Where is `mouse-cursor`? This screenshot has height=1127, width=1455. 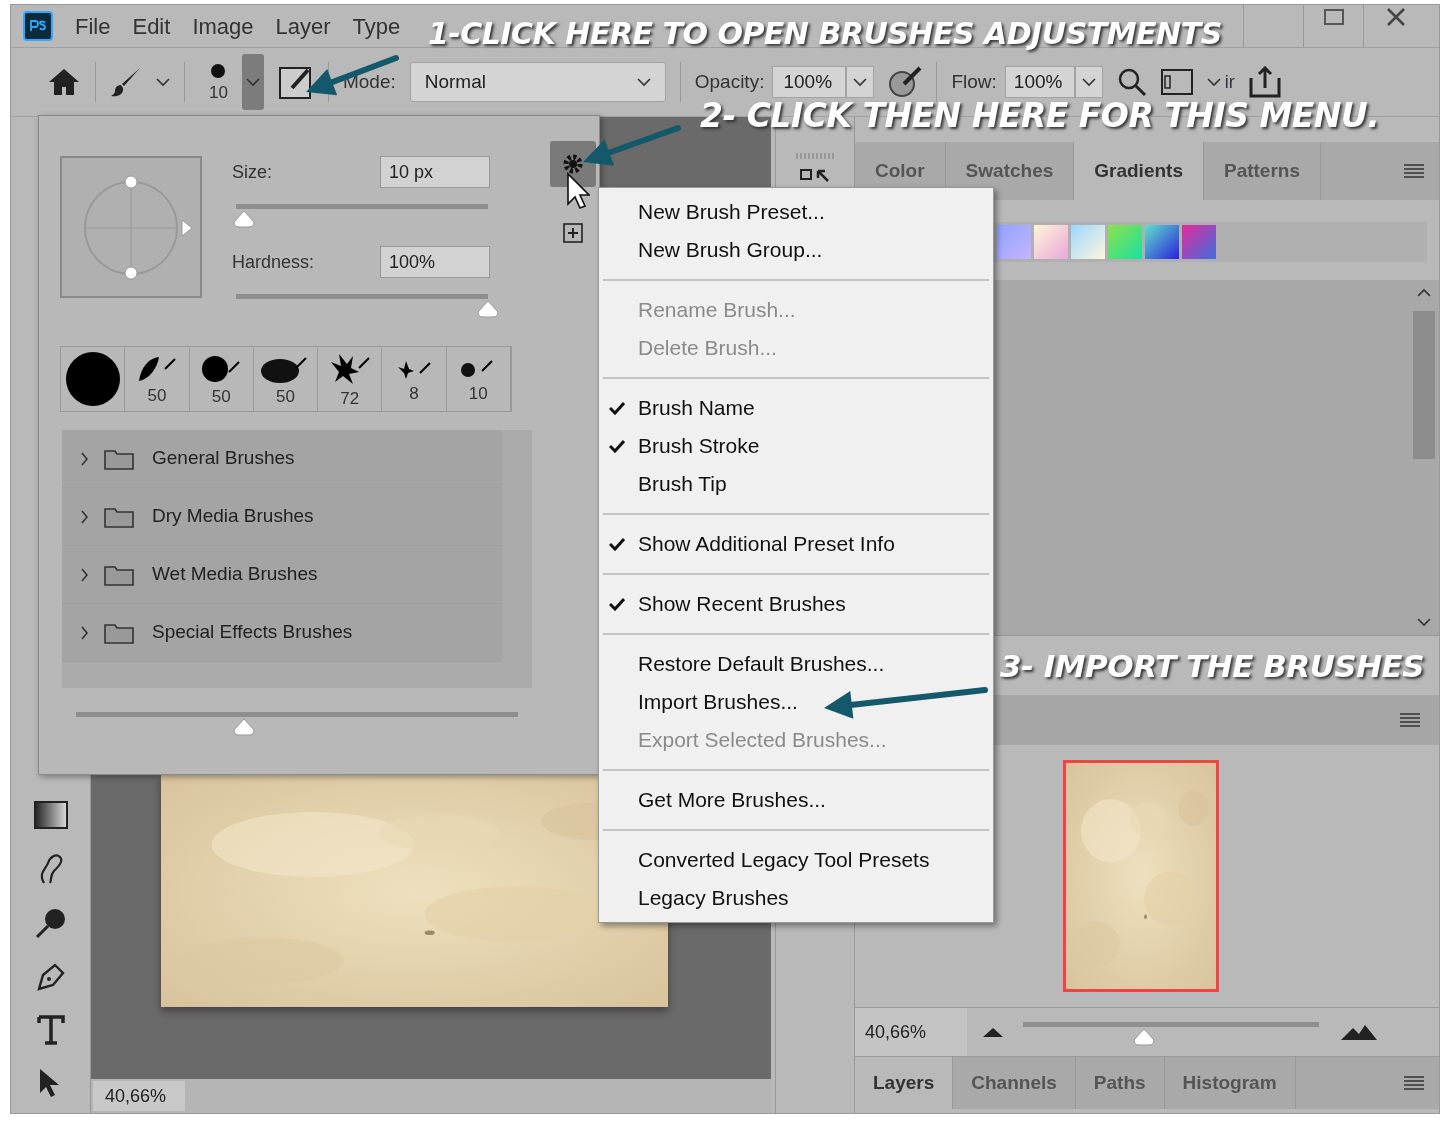 mouse-cursor is located at coordinates (578, 191).